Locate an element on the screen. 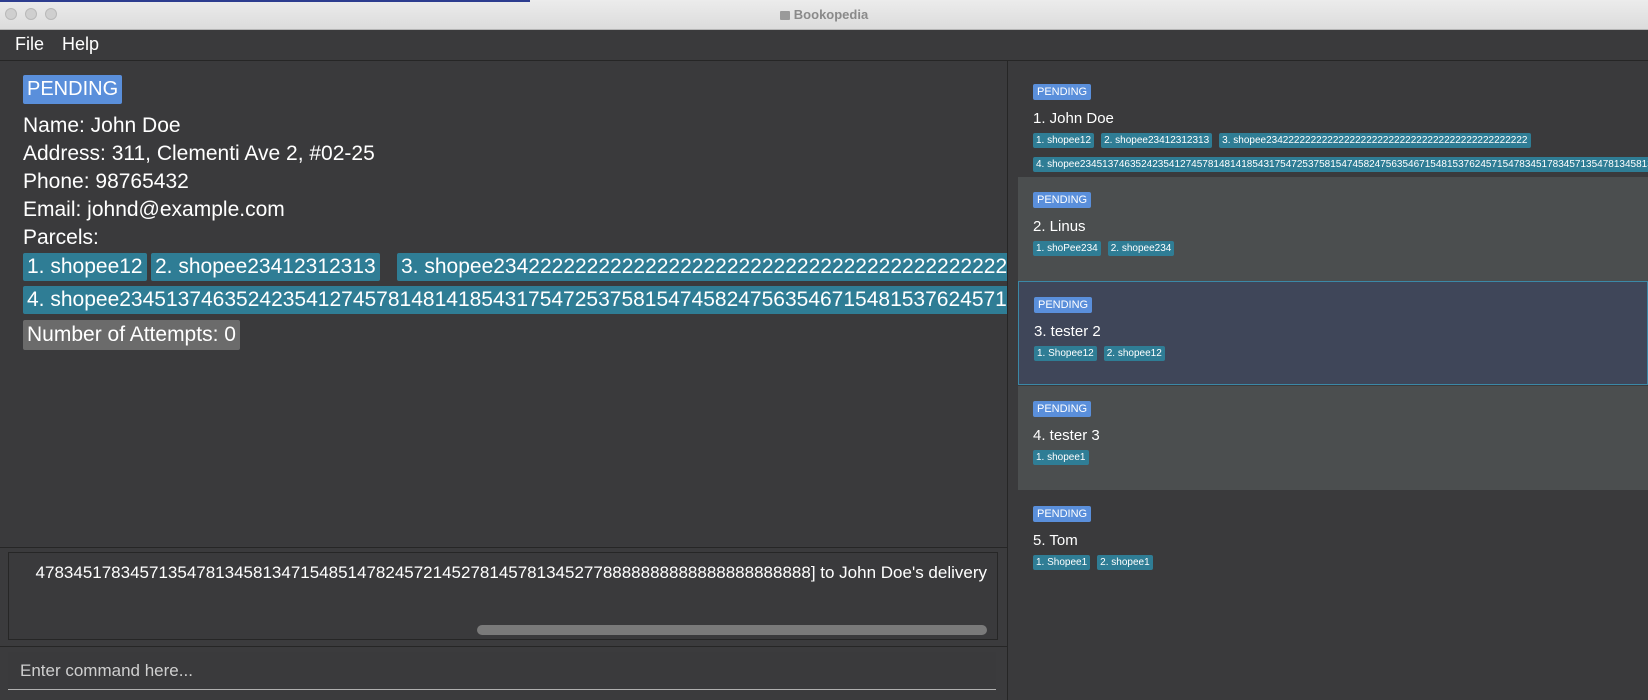 The image size is (1648, 700). window-title: Bookopedia is located at coordinates (824, 14).